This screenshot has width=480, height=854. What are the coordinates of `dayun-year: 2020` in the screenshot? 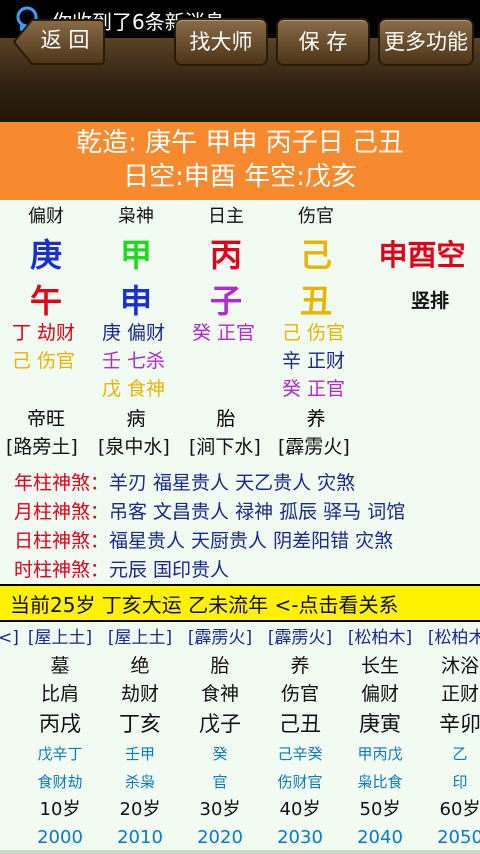 It's located at (220, 837).